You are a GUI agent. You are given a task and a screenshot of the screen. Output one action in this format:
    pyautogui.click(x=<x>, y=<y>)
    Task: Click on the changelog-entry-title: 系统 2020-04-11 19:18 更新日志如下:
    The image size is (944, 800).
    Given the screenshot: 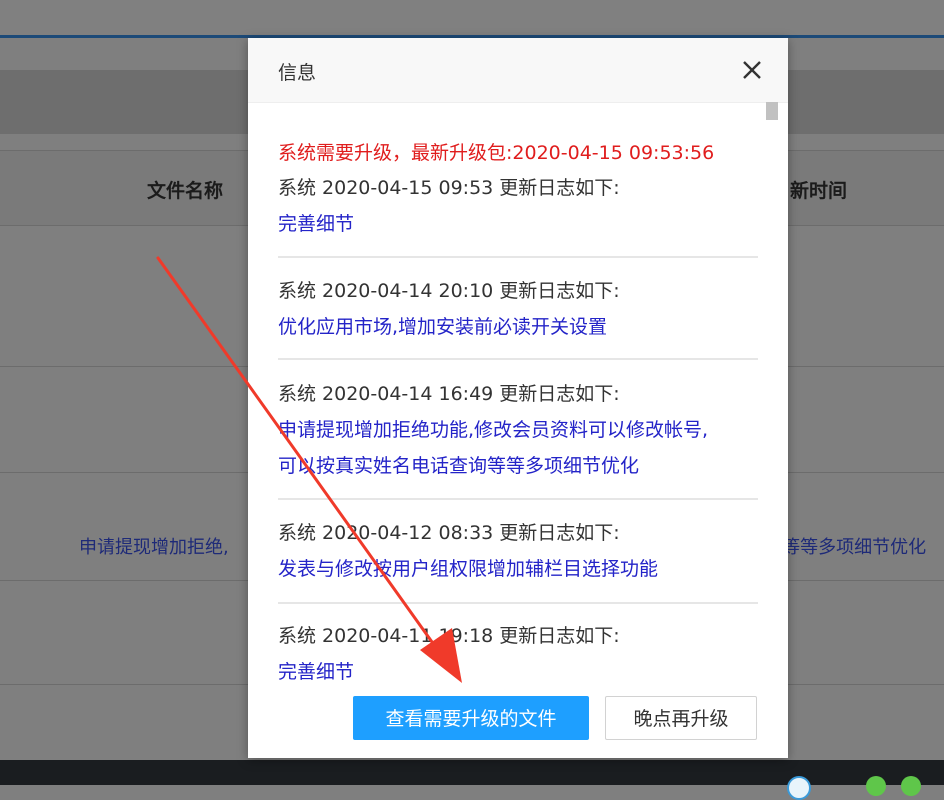 What is the action you would take?
    pyautogui.click(x=449, y=636)
    